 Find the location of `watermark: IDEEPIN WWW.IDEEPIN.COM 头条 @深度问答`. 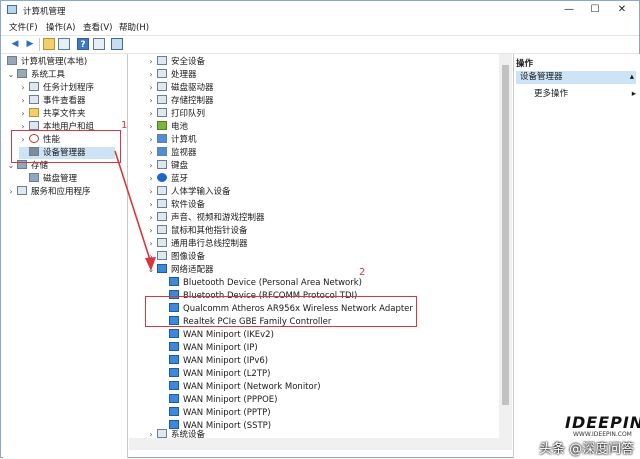

watermark: IDEEPIN WWW.IDEEPIN.COM 头条 @深度问答 is located at coordinates (588, 435).